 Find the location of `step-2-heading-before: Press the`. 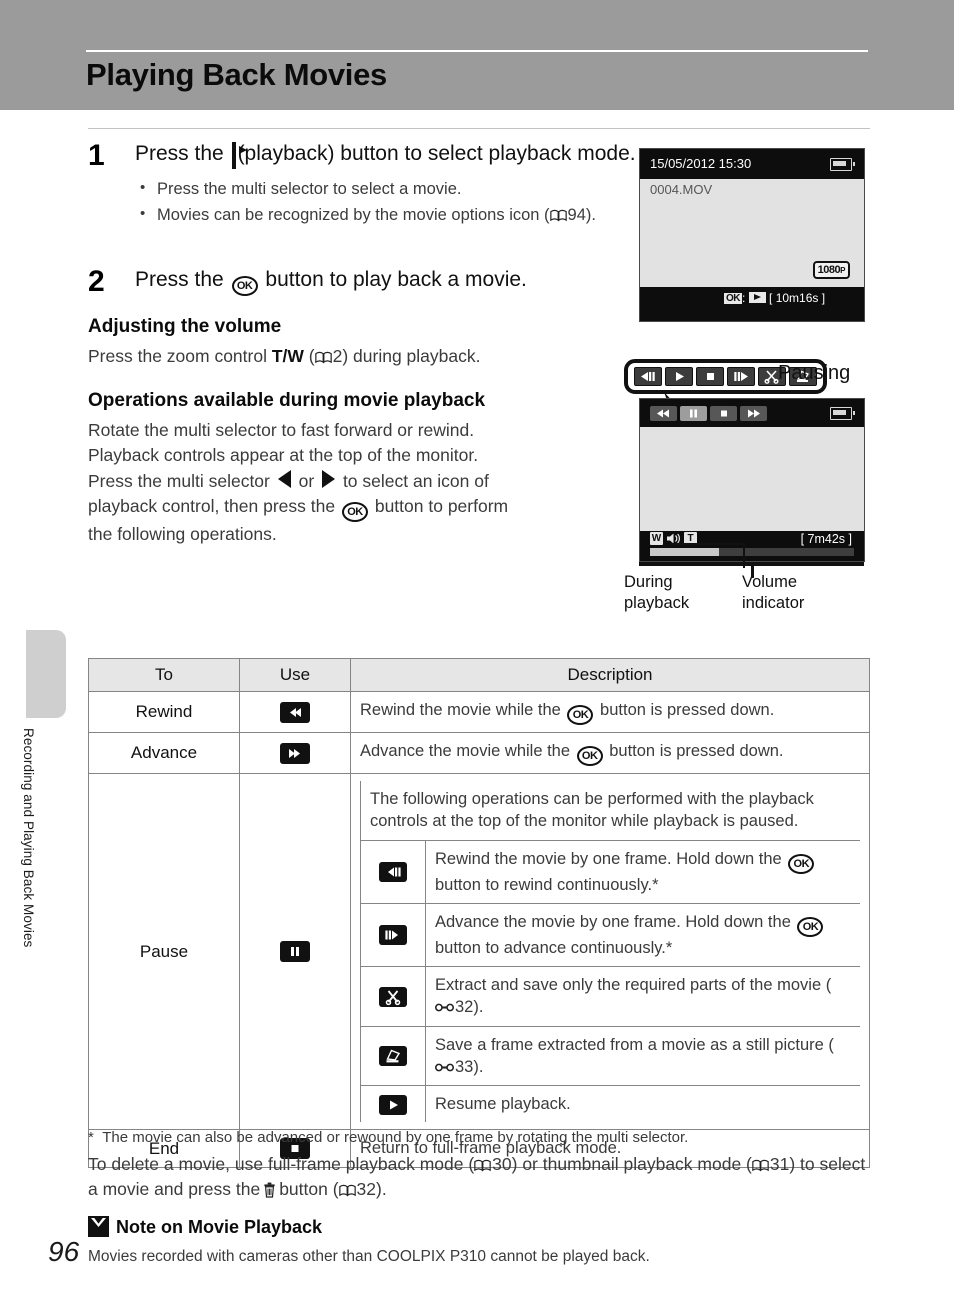

step-2-heading-before: Press the is located at coordinates (179, 280).